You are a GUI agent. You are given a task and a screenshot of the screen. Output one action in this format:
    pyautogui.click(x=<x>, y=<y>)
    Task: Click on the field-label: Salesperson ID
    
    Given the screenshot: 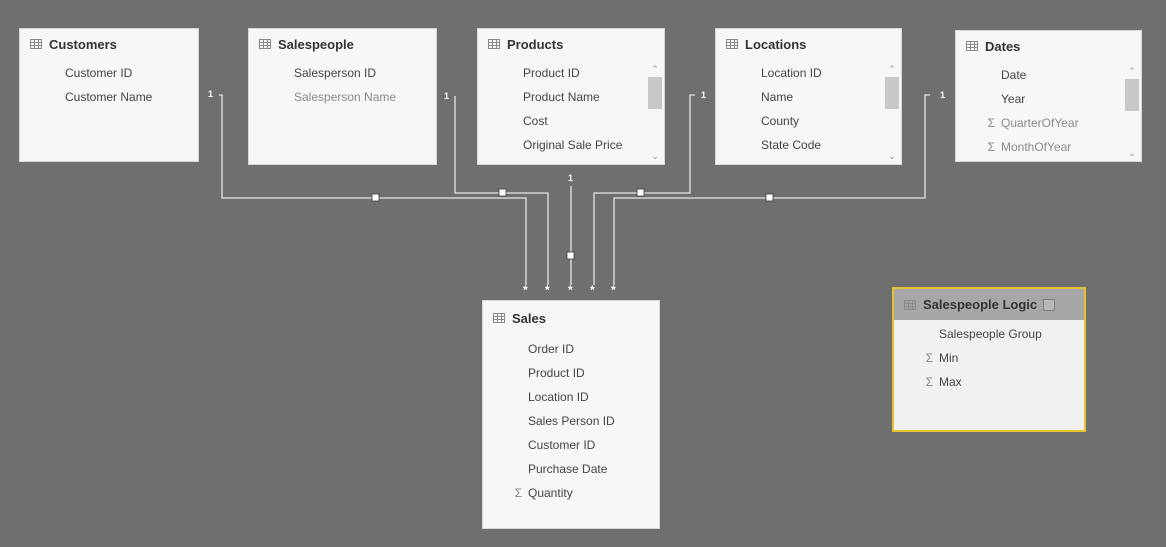 What is the action you would take?
    pyautogui.click(x=335, y=73)
    